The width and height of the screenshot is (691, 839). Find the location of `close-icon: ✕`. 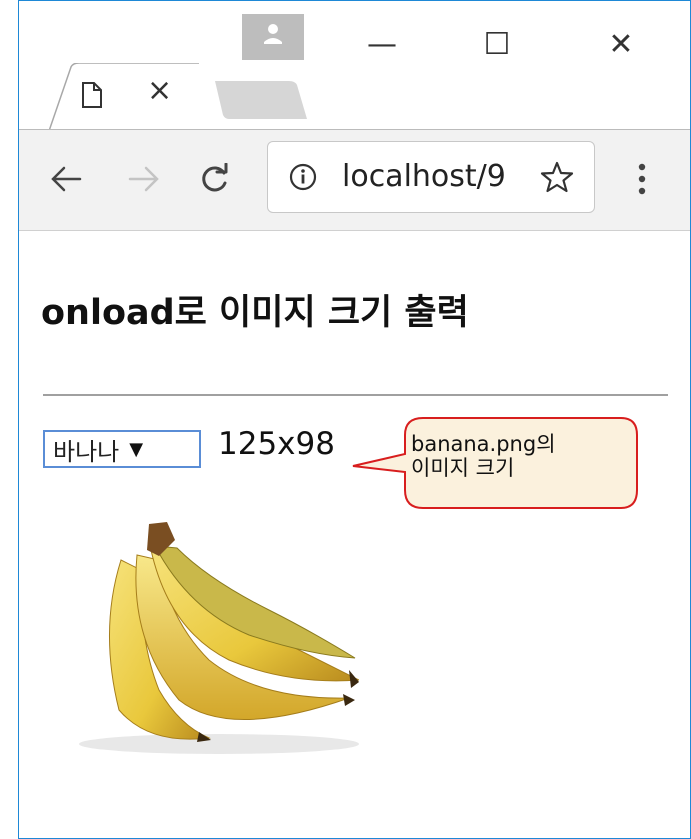

close-icon: ✕ is located at coordinates (621, 44).